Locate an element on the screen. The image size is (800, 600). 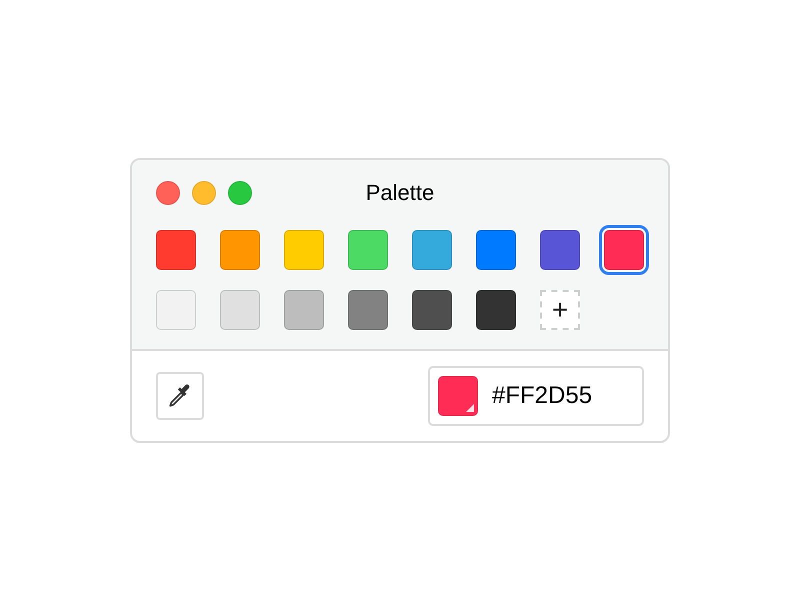
window-title: Palette is located at coordinates (400, 193).